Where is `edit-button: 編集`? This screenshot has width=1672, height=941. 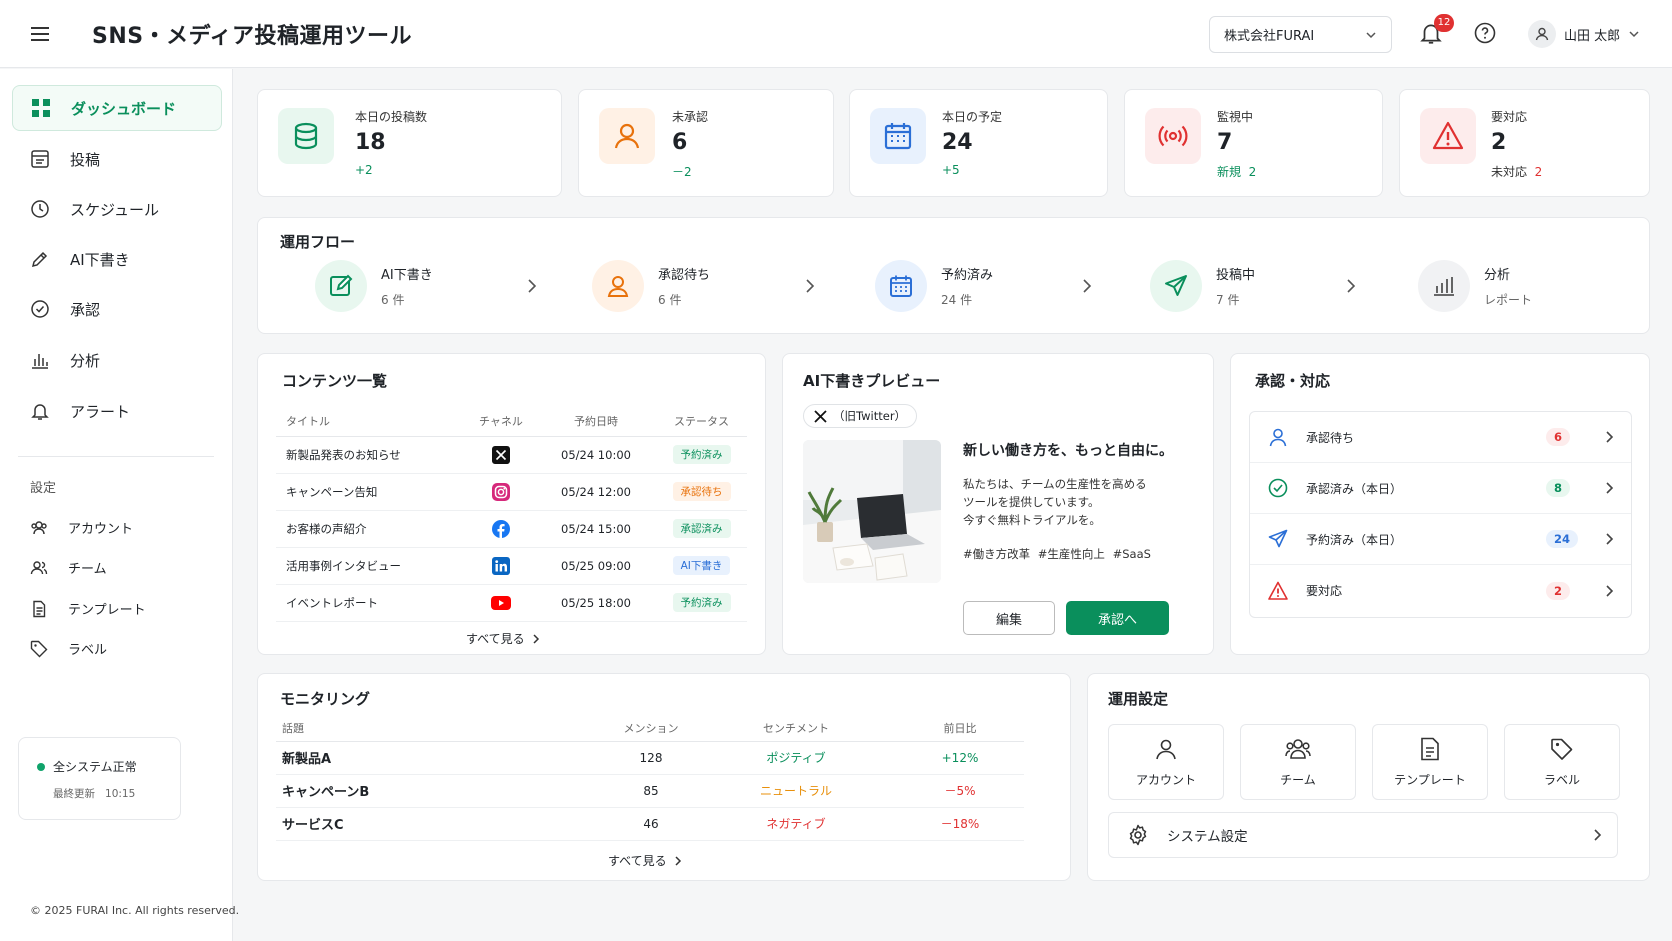 edit-button: 編集 is located at coordinates (1009, 618).